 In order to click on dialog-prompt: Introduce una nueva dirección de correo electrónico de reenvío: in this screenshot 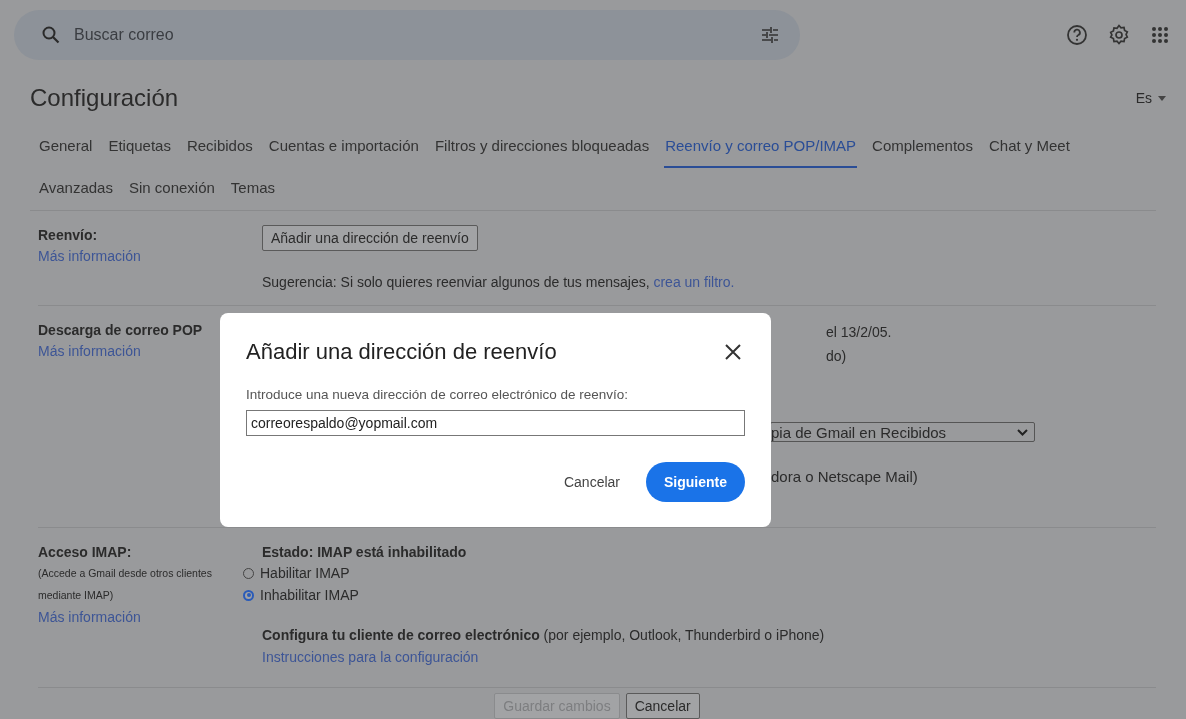, I will do `click(437, 394)`.